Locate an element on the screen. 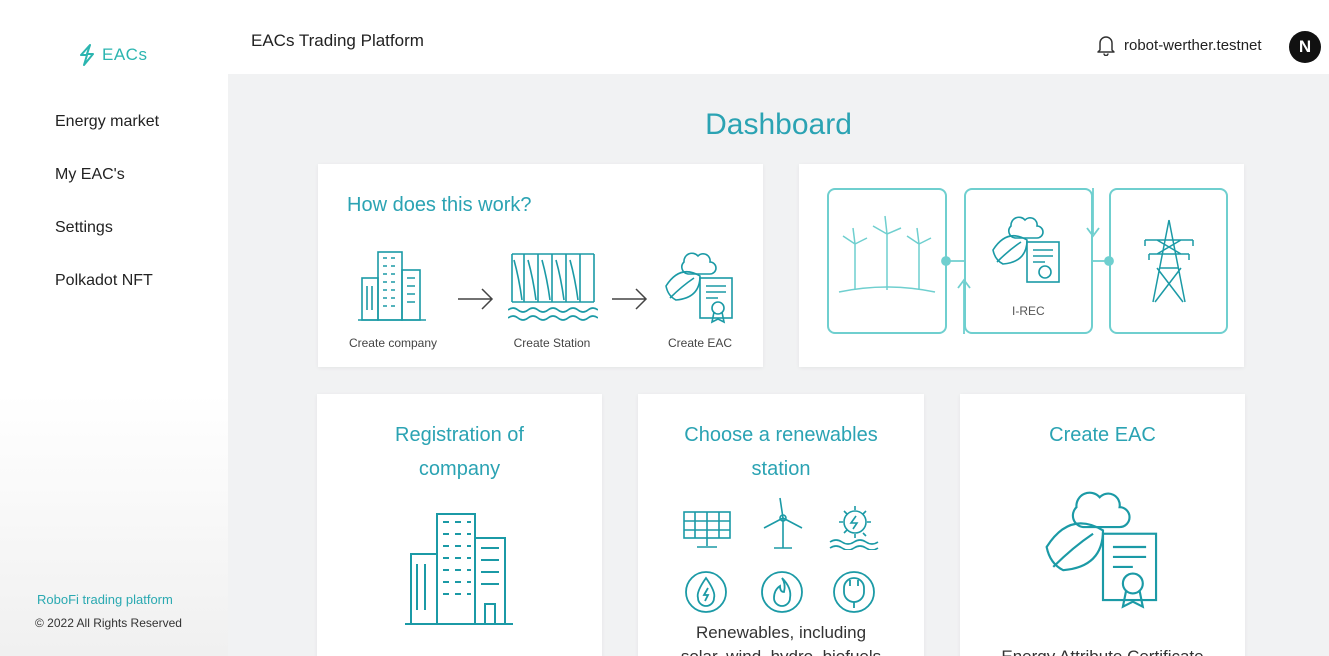 The image size is (1329, 656). card-desc-renewables-line1: Renewables, including is located at coordinates (781, 632).